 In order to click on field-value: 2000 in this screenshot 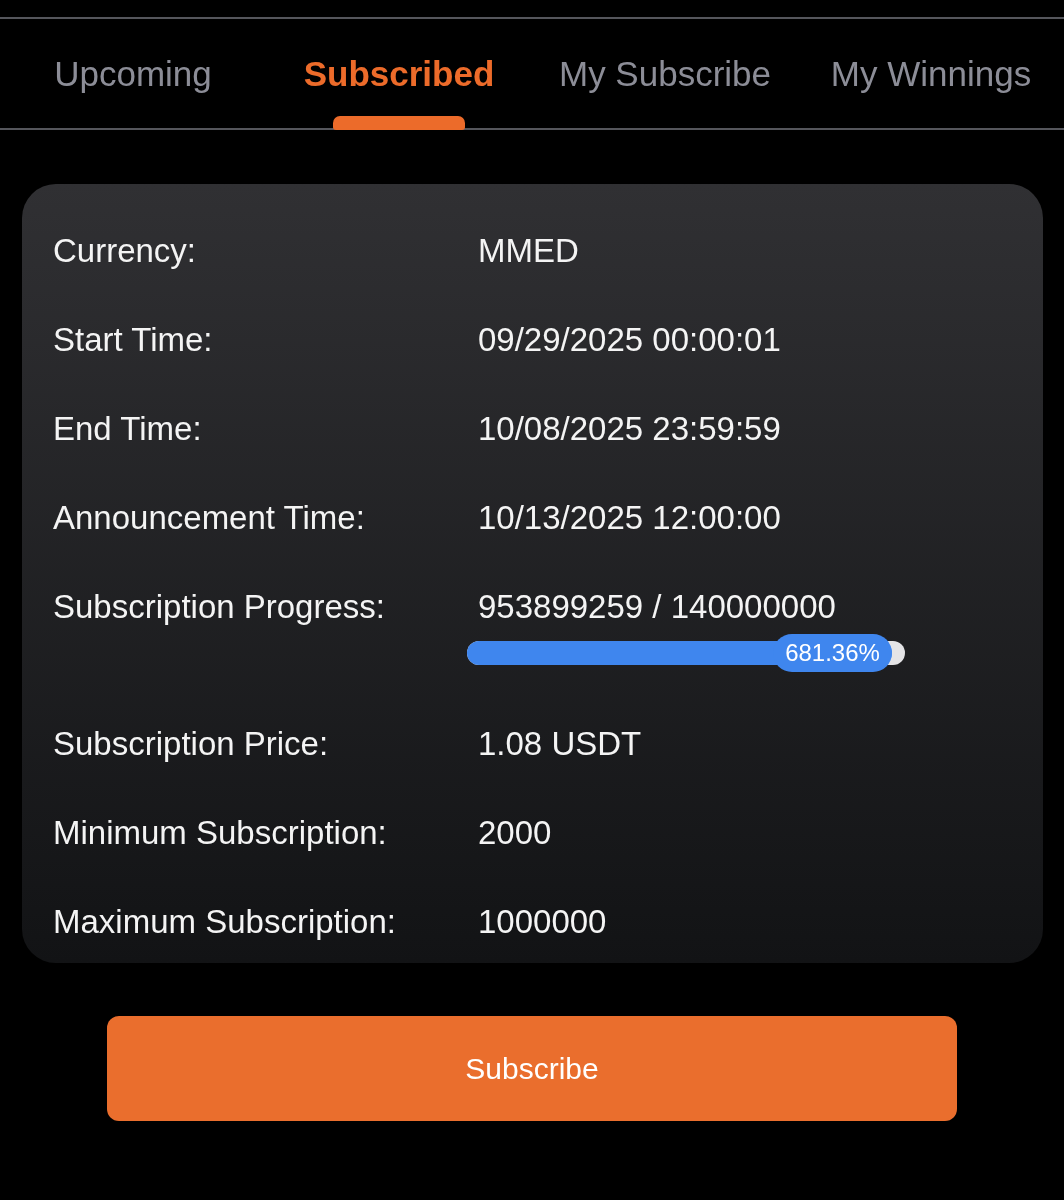, I will do `click(515, 832)`.